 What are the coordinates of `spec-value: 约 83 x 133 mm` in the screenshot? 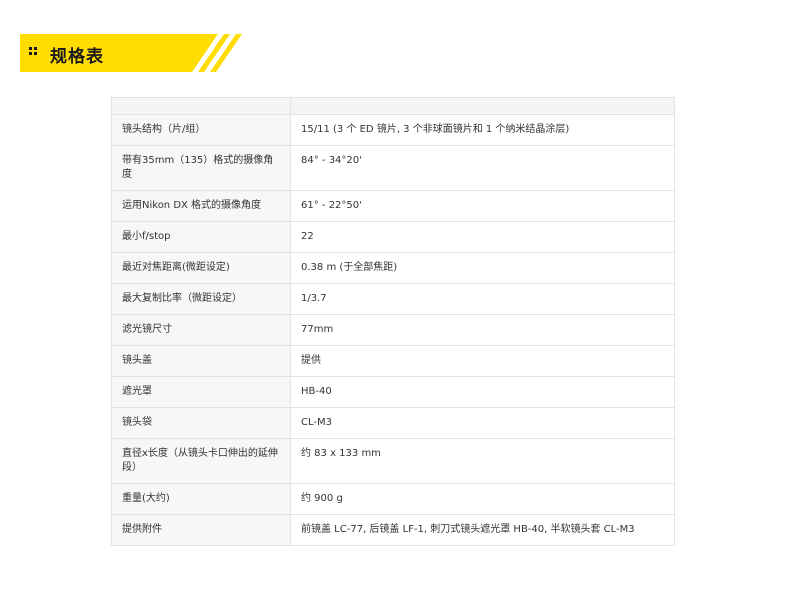 It's located at (482, 461).